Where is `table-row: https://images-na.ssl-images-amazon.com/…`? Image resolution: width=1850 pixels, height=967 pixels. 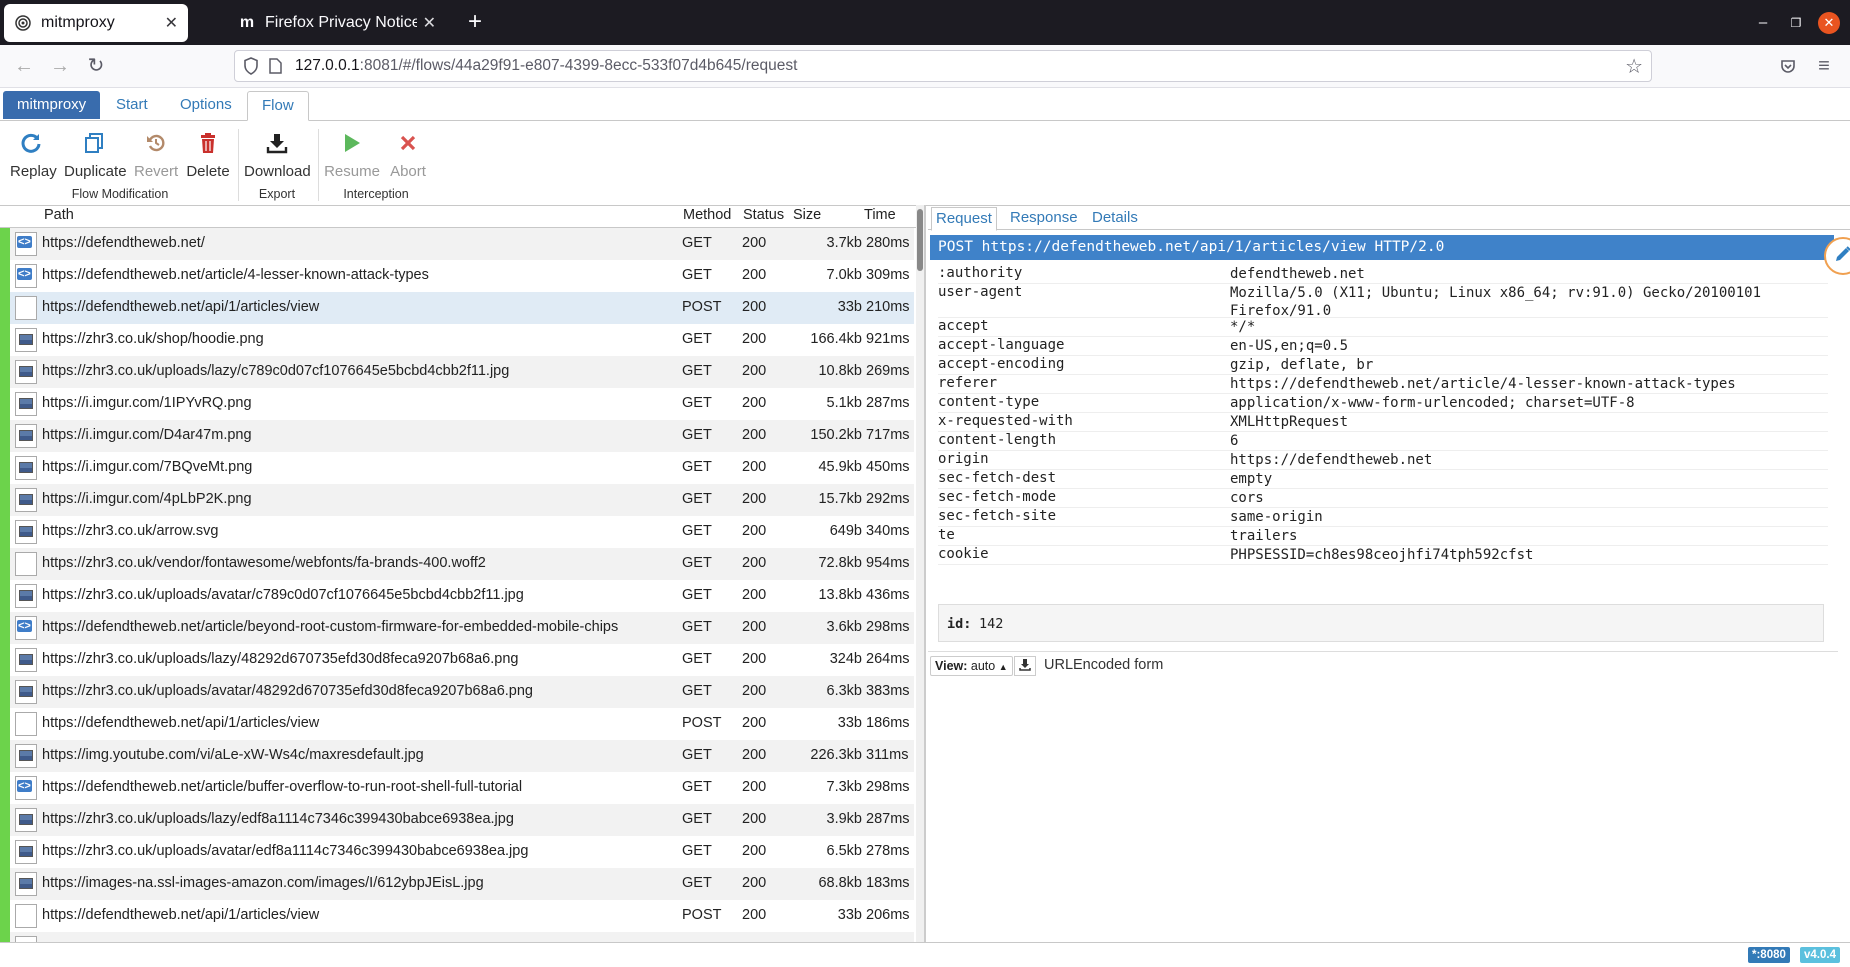 table-row: https://images-na.ssl-images-amazon.com/… is located at coordinates (457, 884).